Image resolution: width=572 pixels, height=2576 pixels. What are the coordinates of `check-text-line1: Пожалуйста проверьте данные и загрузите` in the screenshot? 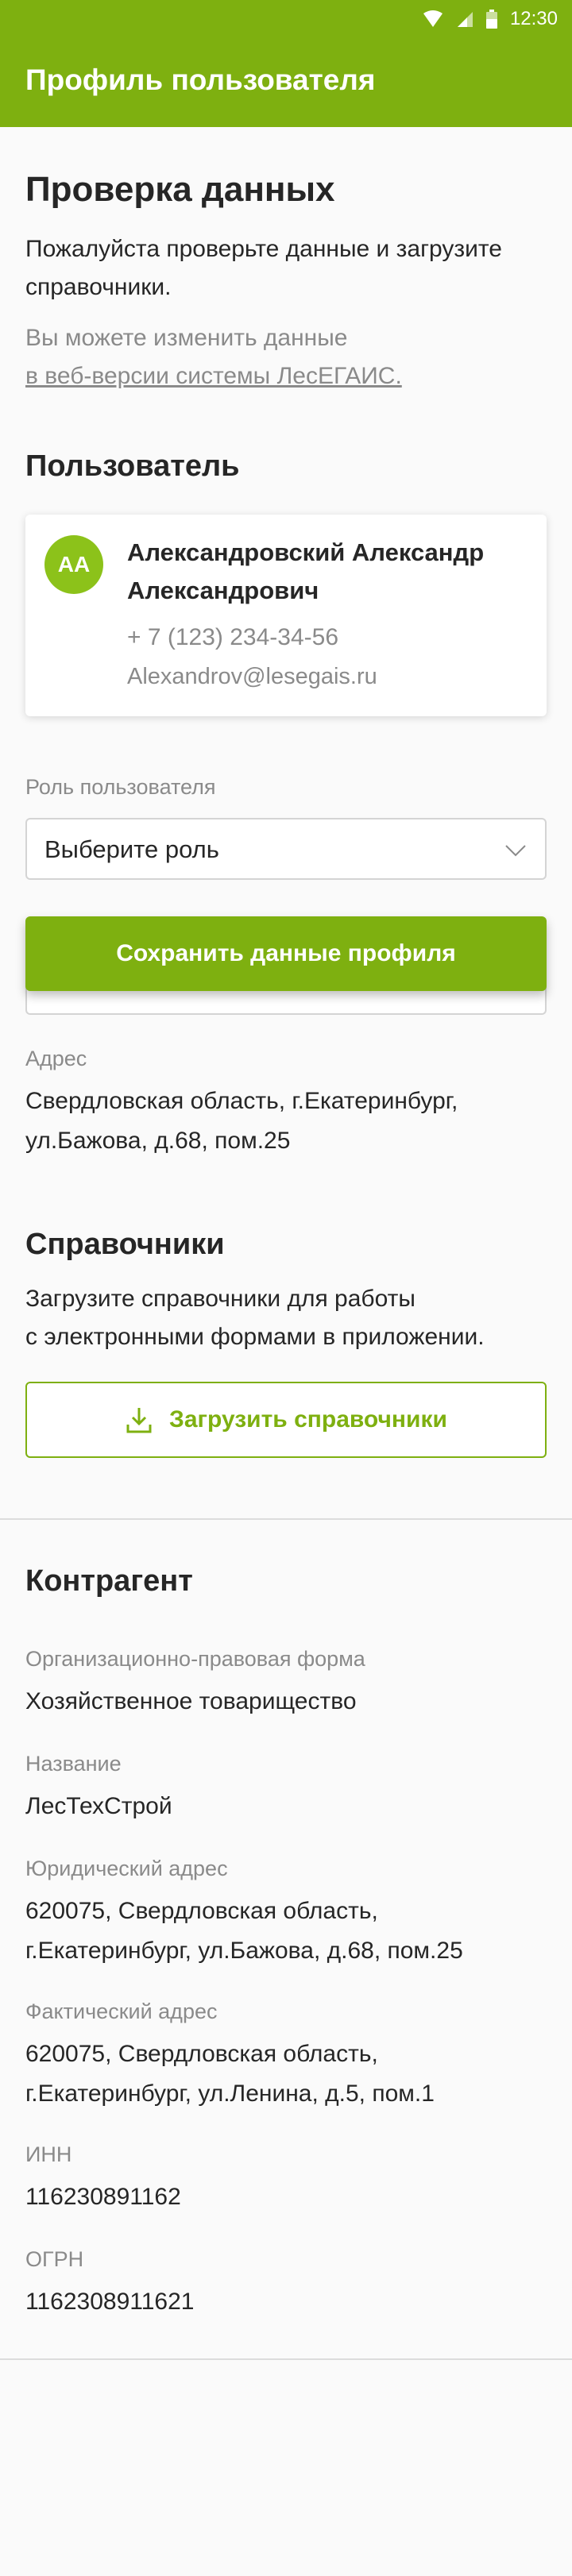 It's located at (263, 249).